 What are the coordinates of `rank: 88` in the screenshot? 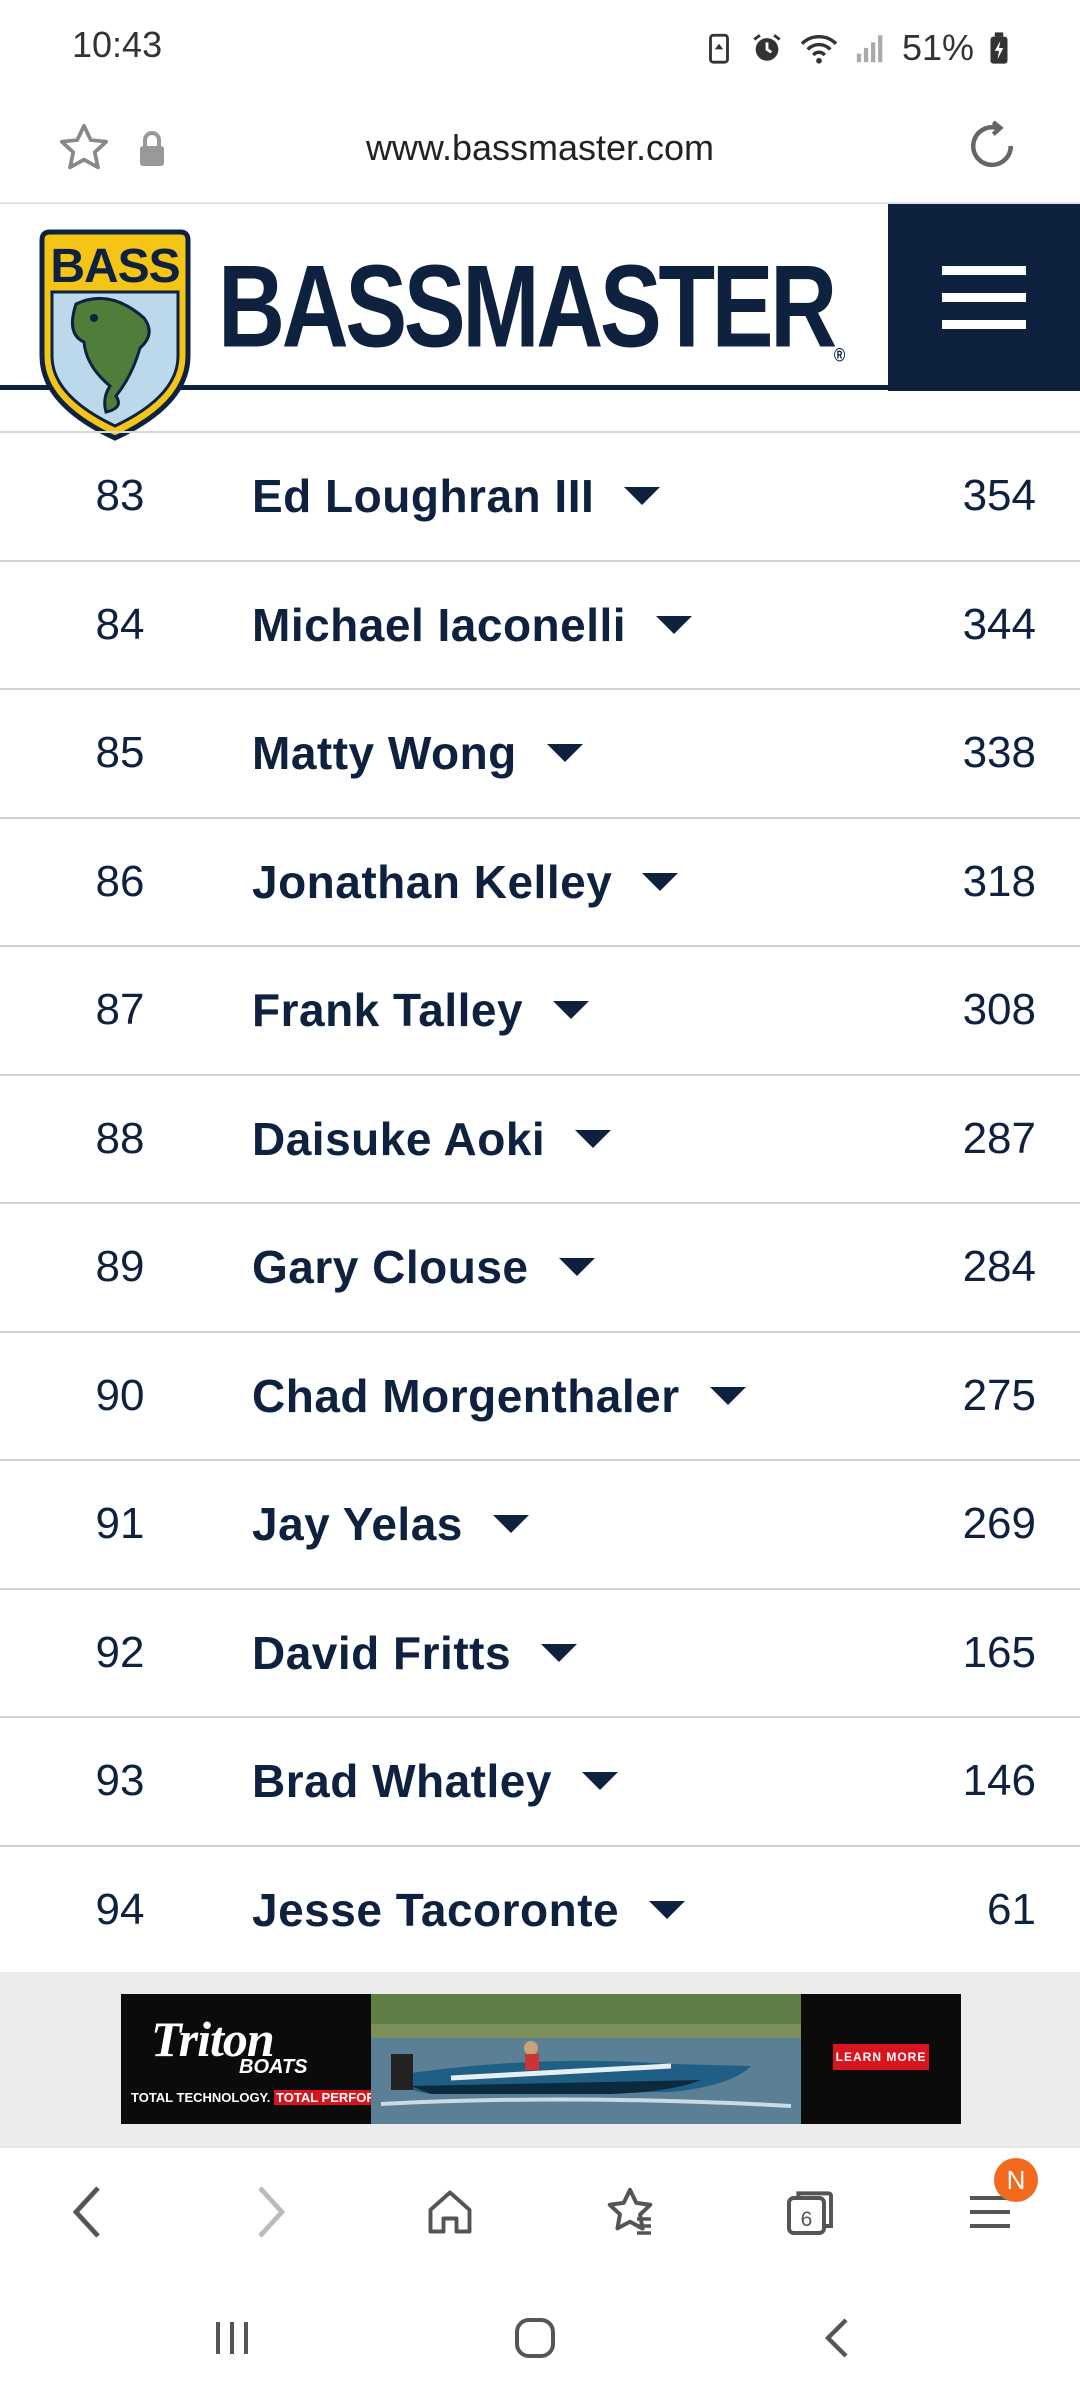 It's located at (120, 1138).